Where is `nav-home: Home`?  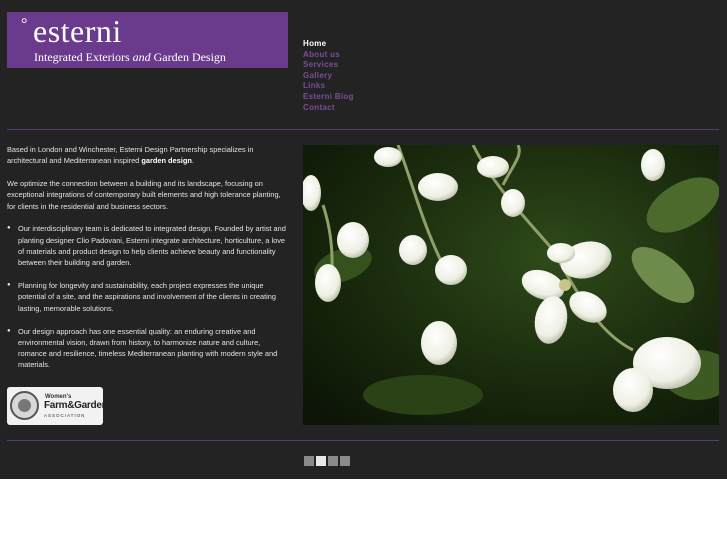 nav-home: Home is located at coordinates (328, 44).